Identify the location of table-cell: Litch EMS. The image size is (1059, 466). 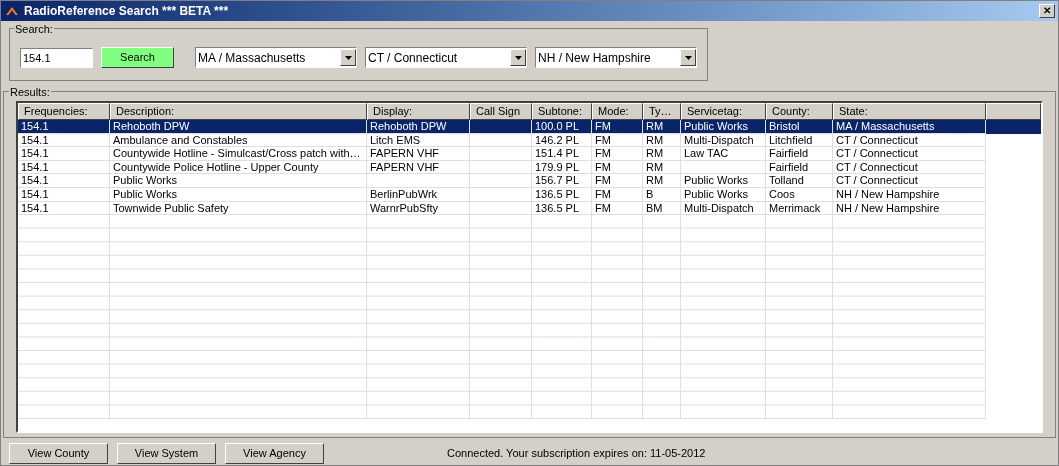
(395, 139).